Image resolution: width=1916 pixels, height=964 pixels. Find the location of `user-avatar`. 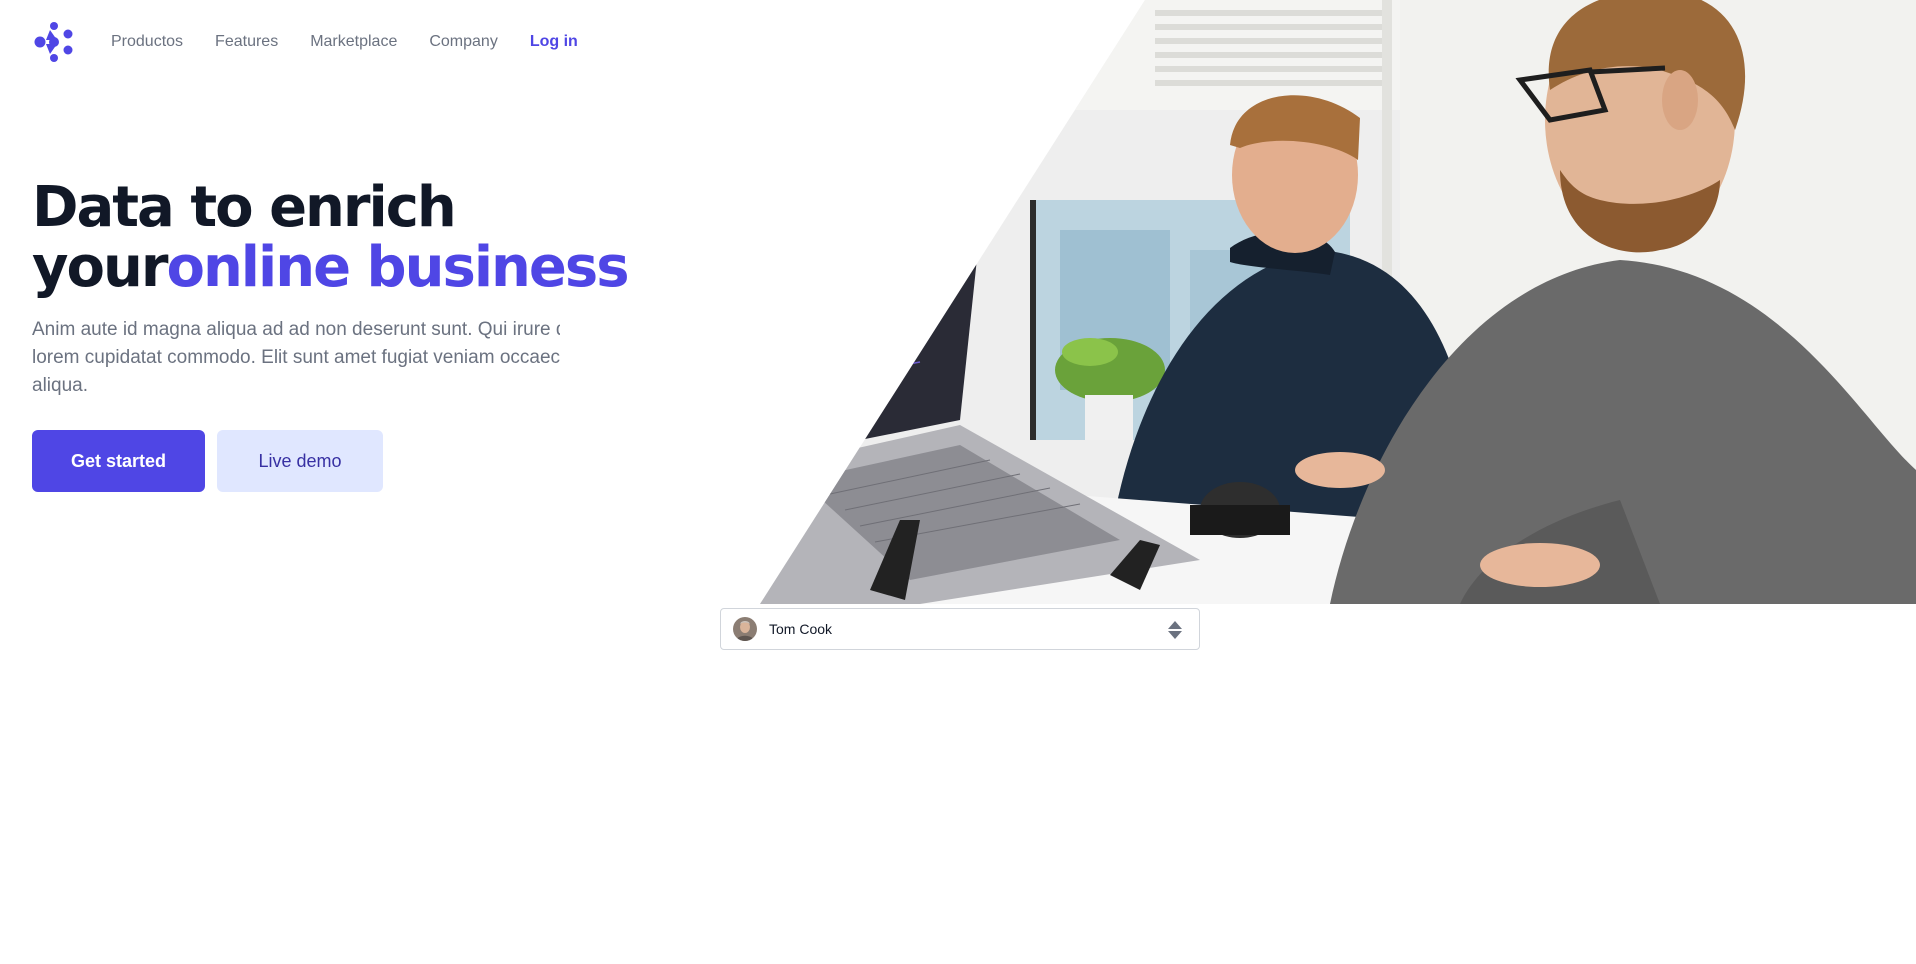

user-avatar is located at coordinates (745, 629).